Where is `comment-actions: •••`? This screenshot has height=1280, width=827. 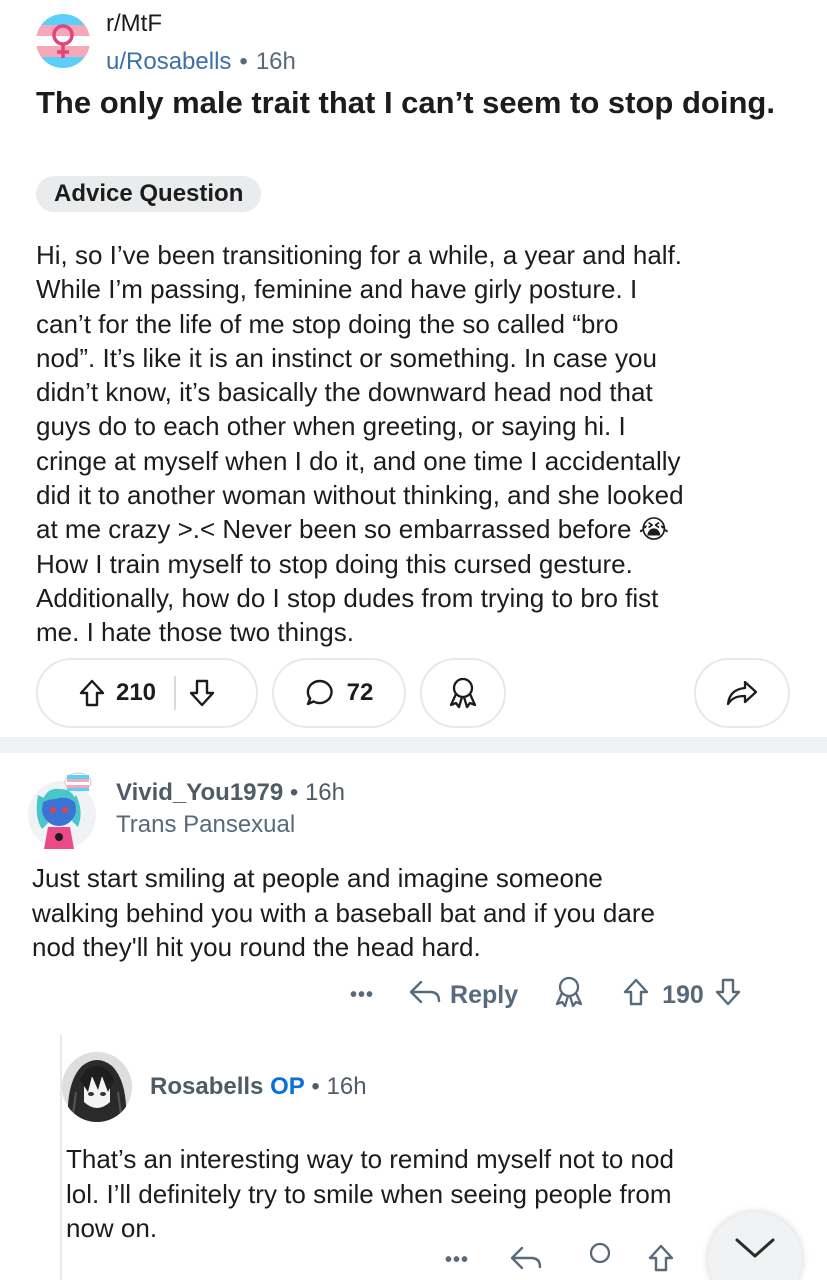 comment-actions: ••• is located at coordinates (560, 1260).